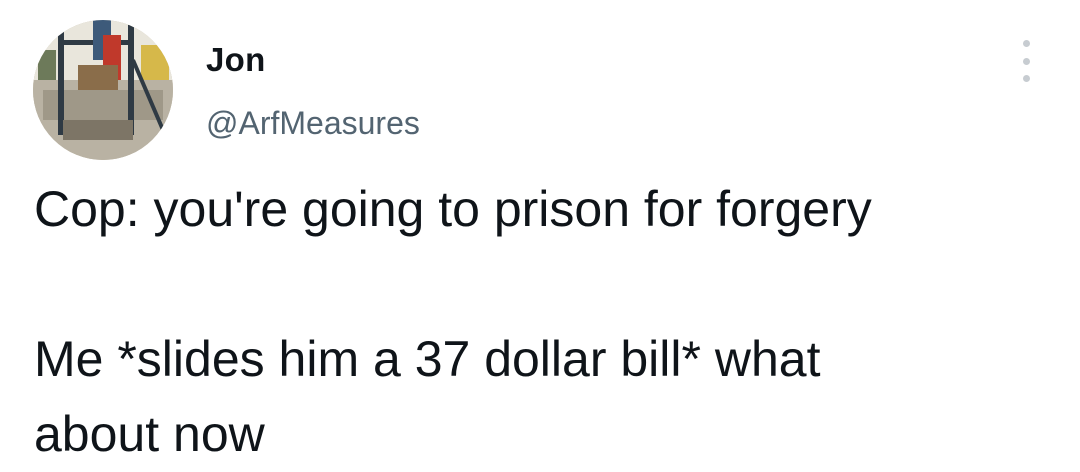  I want to click on avatar, so click(103, 90).